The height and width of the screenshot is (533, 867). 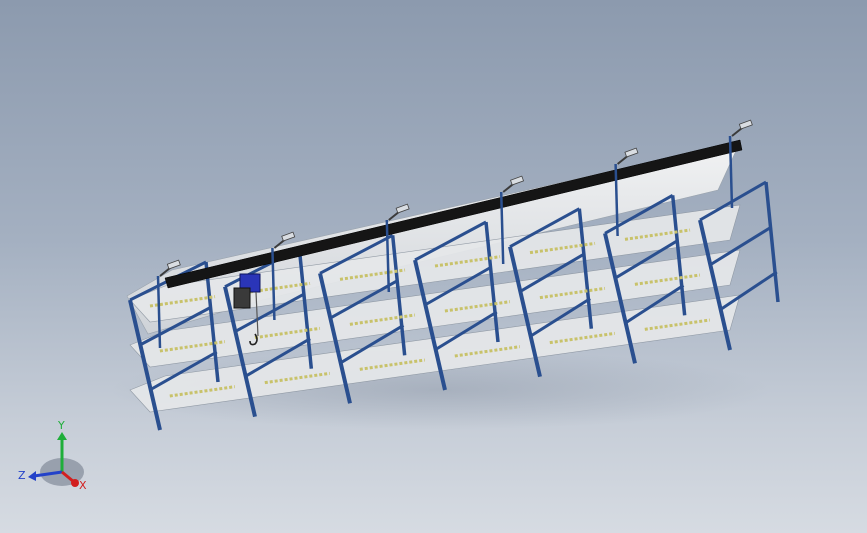 What do you see at coordinates (242, 298) in the screenshot?
I see `hoist-body` at bounding box center [242, 298].